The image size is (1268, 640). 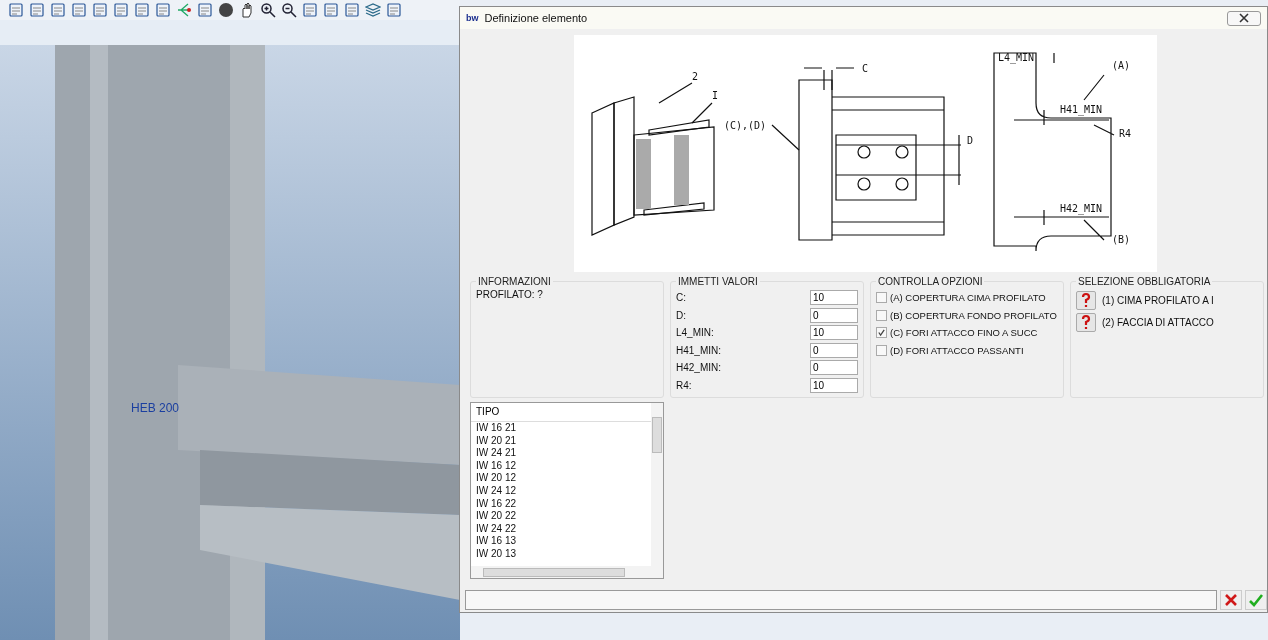 What do you see at coordinates (536, 18) in the screenshot?
I see `window-title: Definizione elemento` at bounding box center [536, 18].